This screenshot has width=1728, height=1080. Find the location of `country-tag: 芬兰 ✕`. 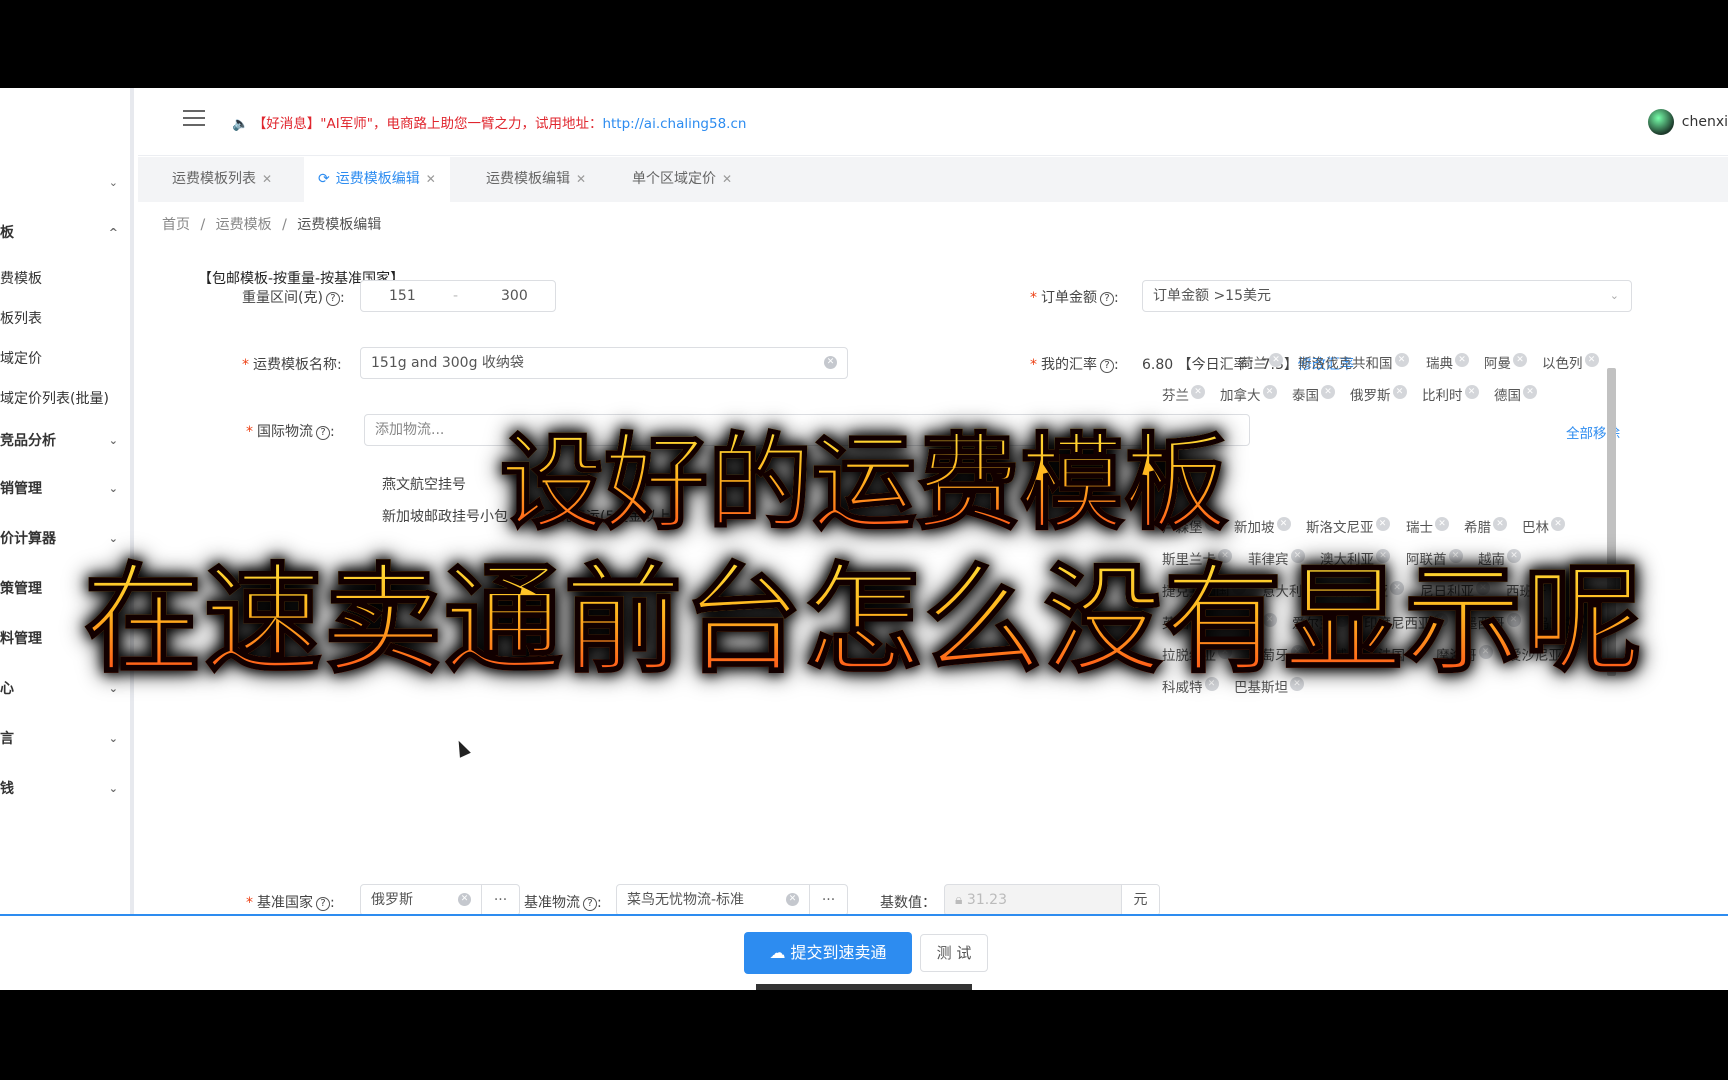

country-tag: 芬兰 ✕ is located at coordinates (1183, 394).